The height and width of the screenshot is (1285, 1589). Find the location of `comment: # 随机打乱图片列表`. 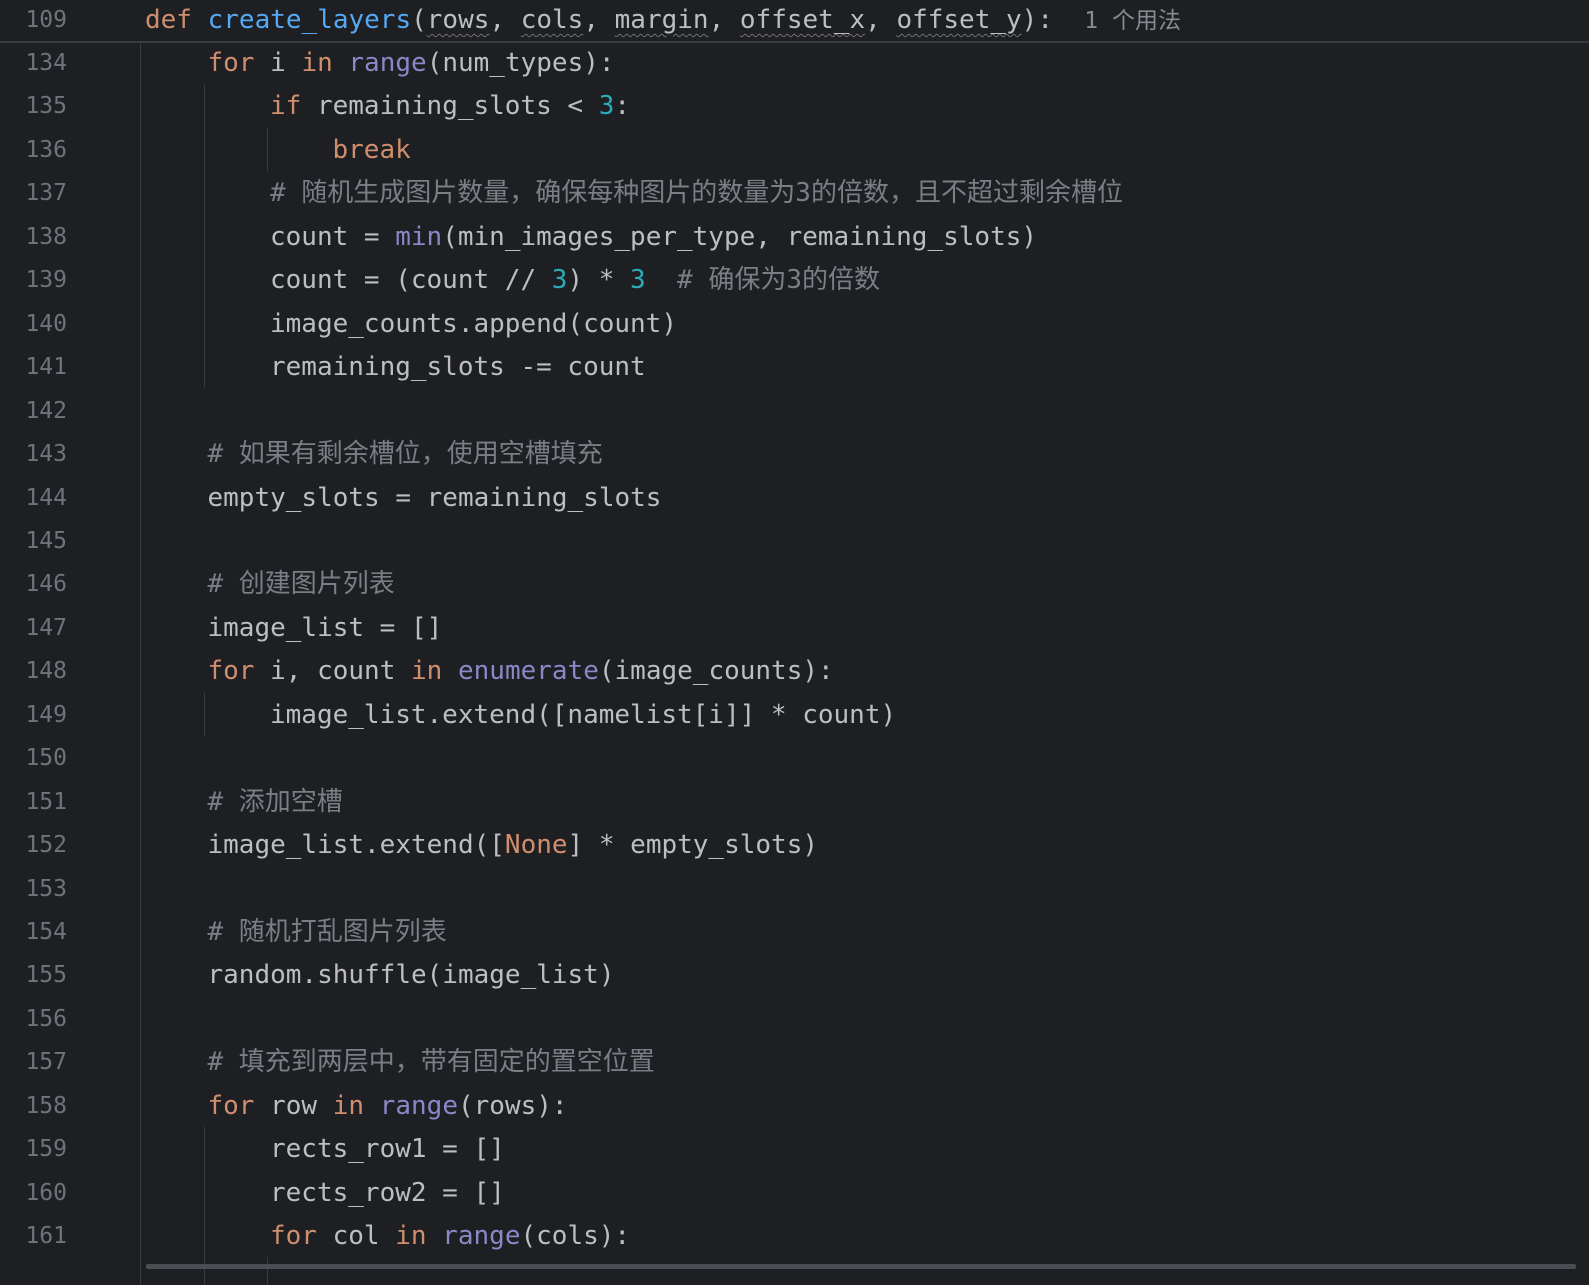

comment: # 随机打乱图片列表 is located at coordinates (327, 932).